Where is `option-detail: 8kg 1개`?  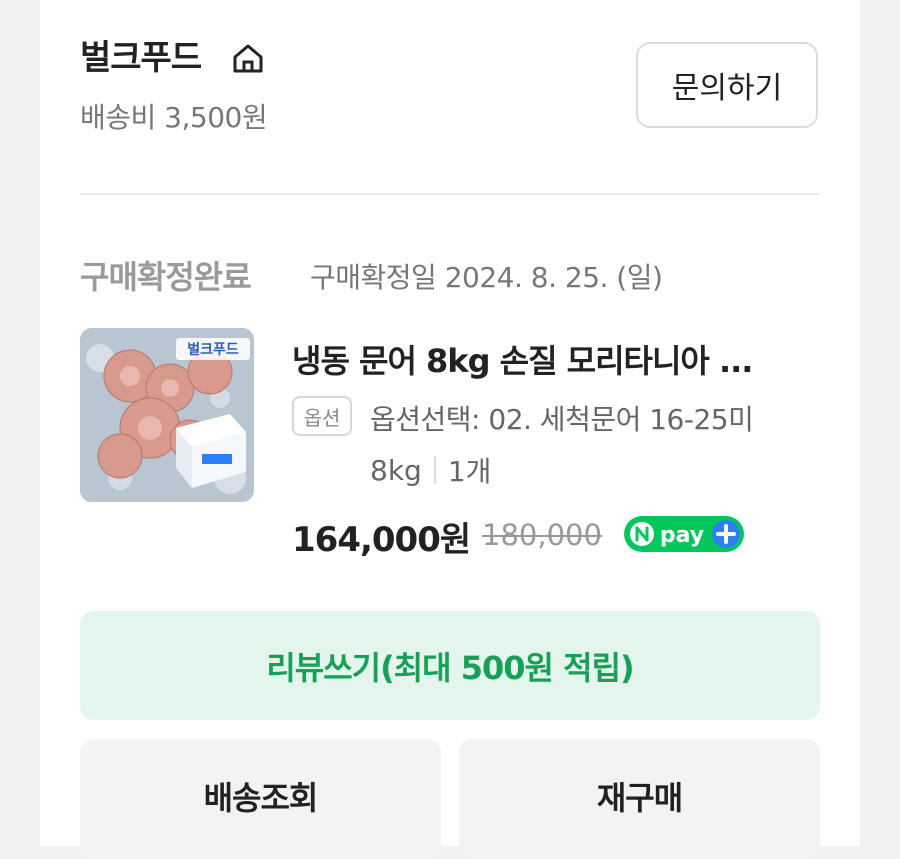
option-detail: 8kg 1개 is located at coordinates (430, 470).